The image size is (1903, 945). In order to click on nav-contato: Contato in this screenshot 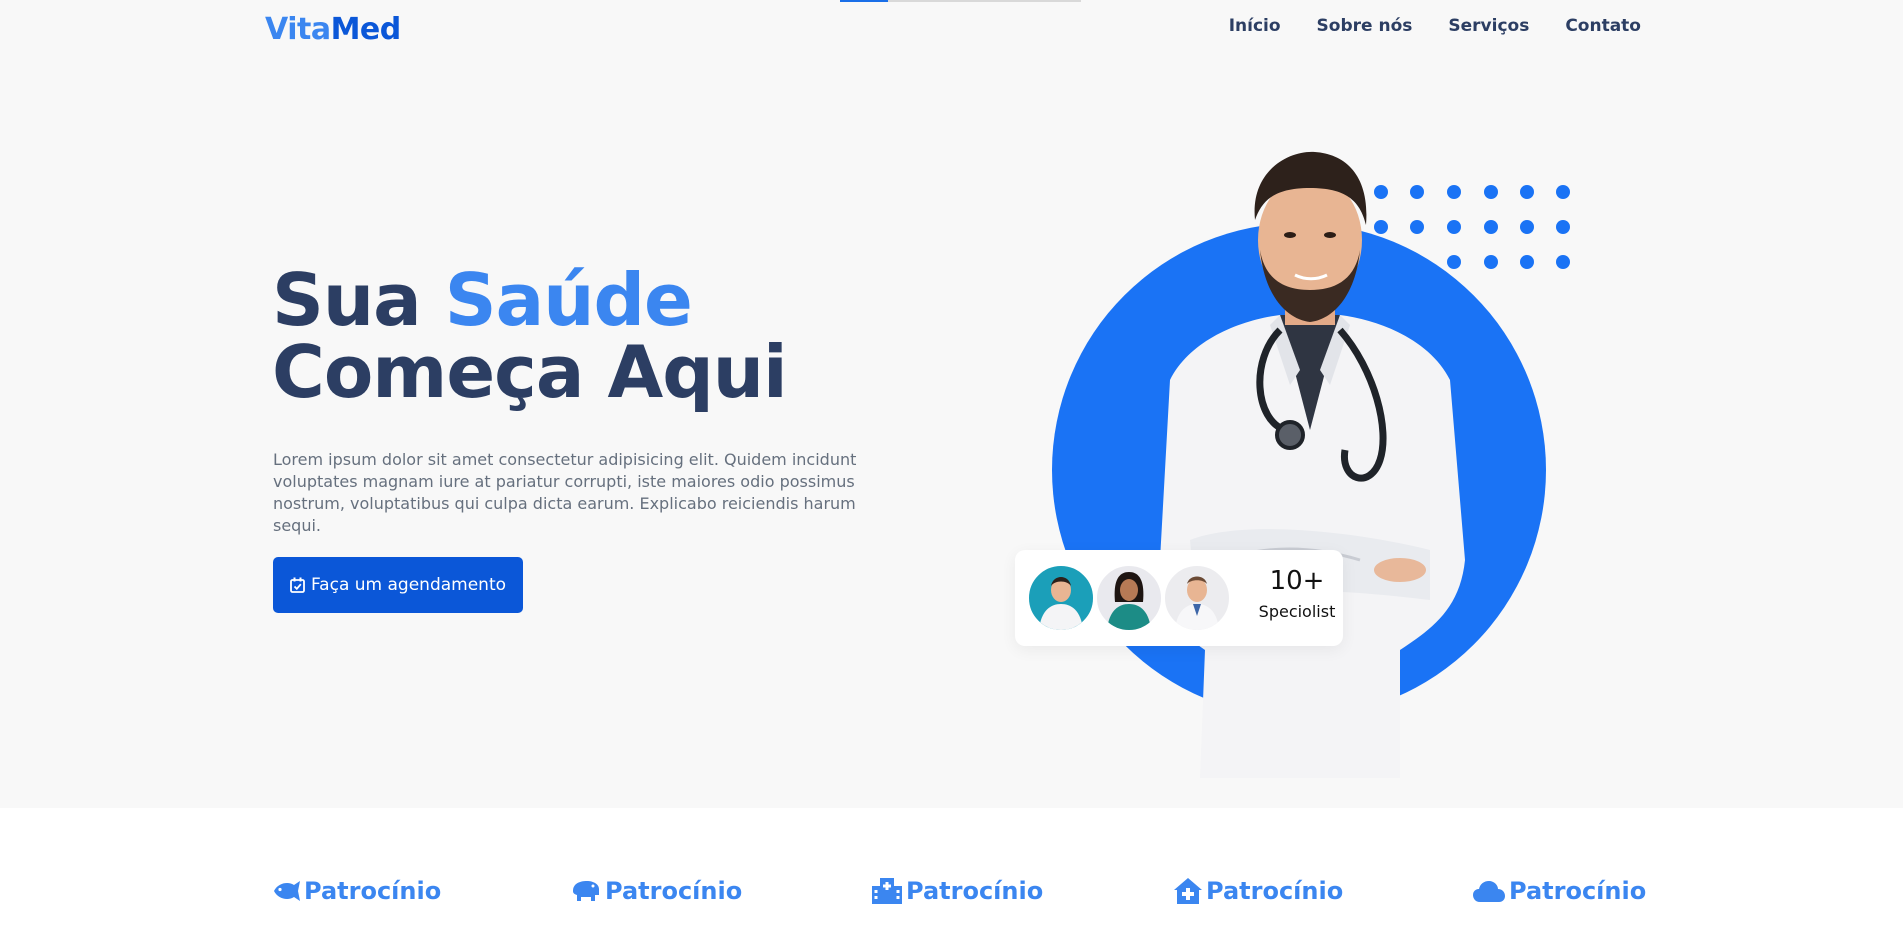, I will do `click(1603, 26)`.